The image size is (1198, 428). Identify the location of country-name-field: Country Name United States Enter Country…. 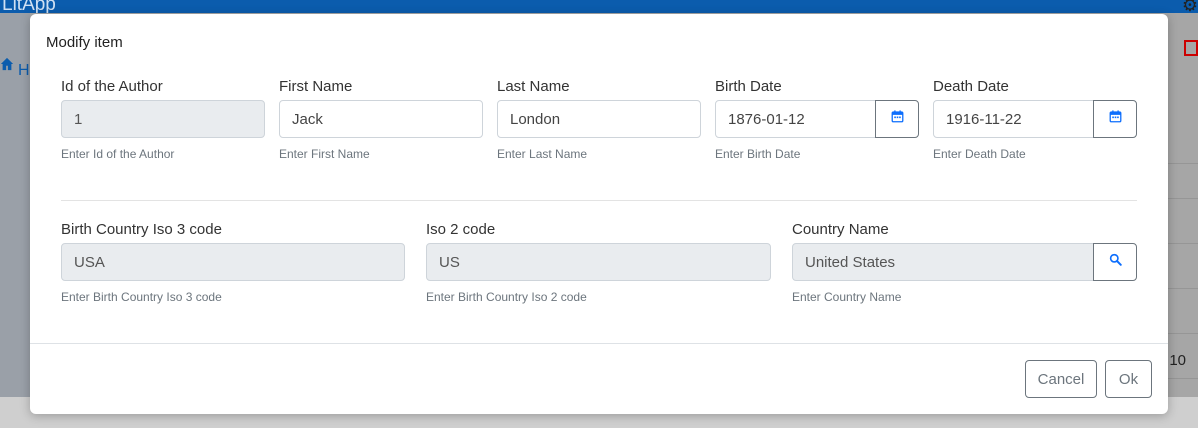
(964, 262).